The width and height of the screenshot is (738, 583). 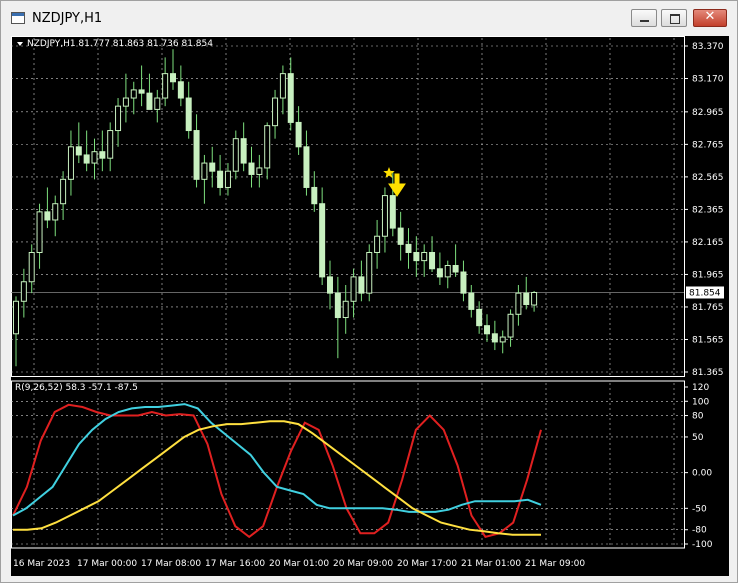 I want to click on indicator-axis-label: -100, so click(x=702, y=545).